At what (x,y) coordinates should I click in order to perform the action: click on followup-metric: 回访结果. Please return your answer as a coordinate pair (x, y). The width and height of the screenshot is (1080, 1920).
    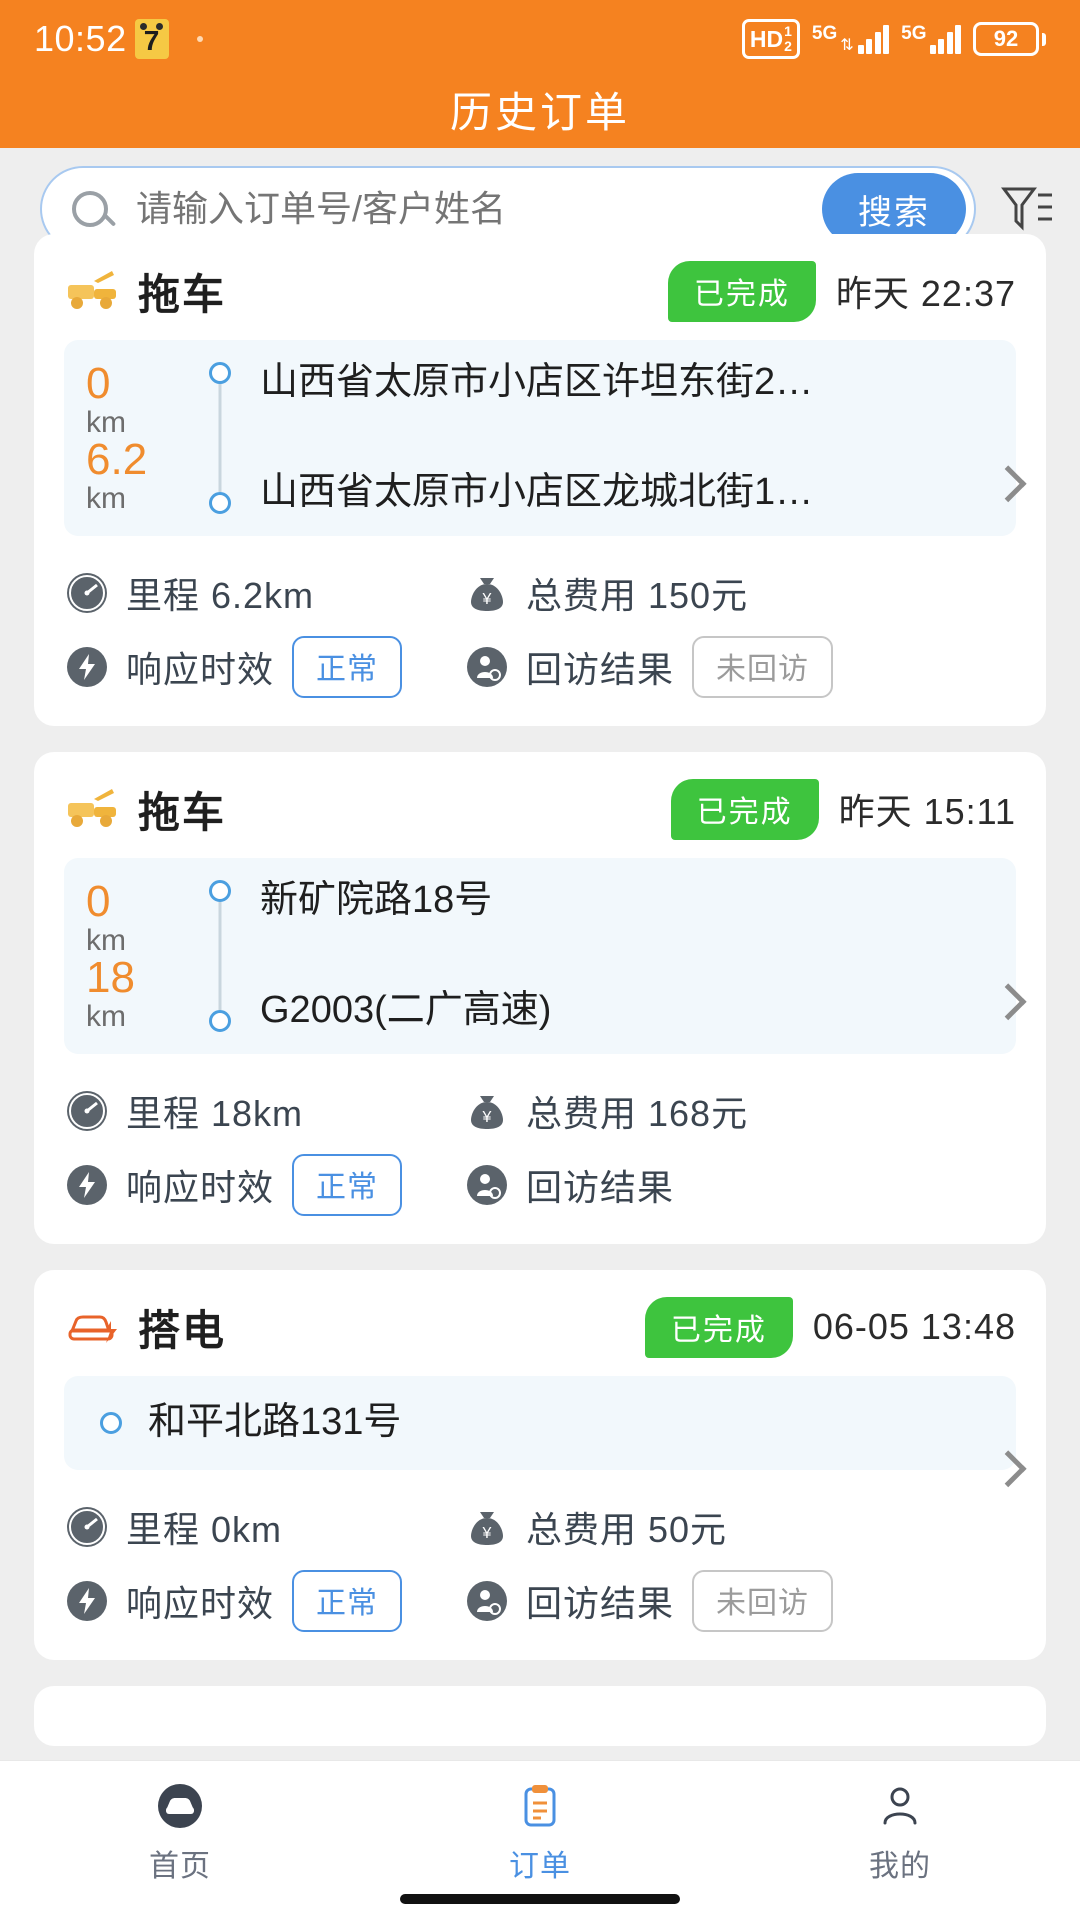
    Looking at the image, I should click on (569, 1185).